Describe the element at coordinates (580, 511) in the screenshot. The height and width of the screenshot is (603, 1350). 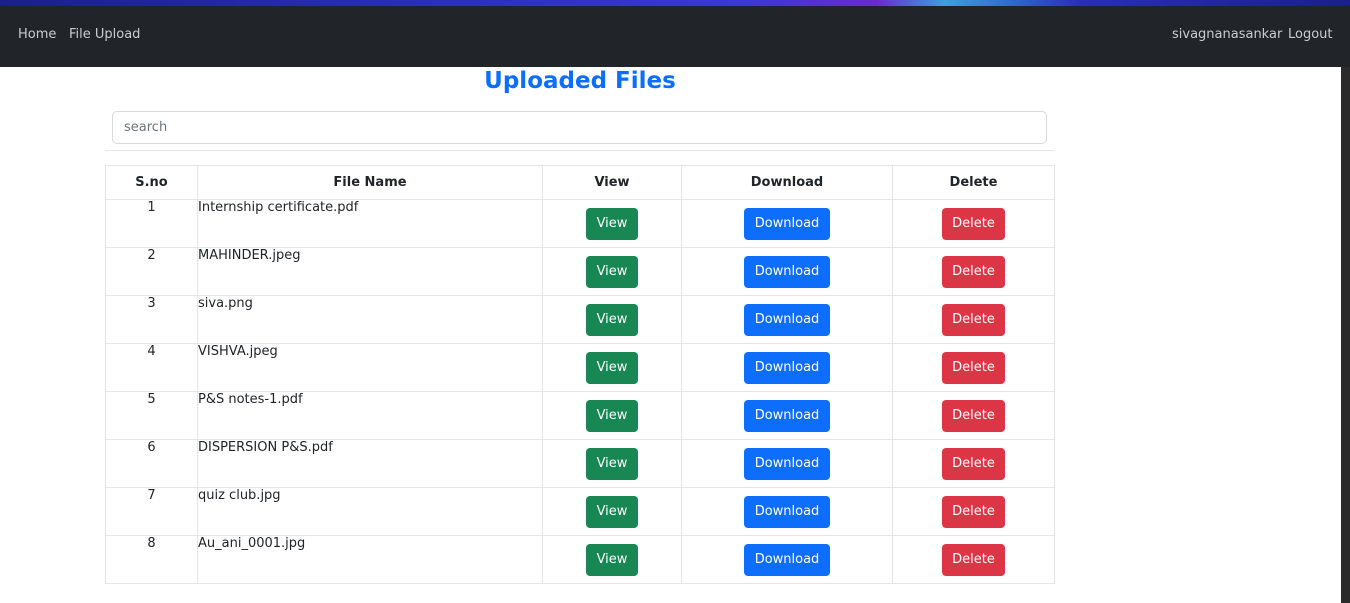
I see `table-row: 7 quiz club.jpg View Download Delete` at that location.